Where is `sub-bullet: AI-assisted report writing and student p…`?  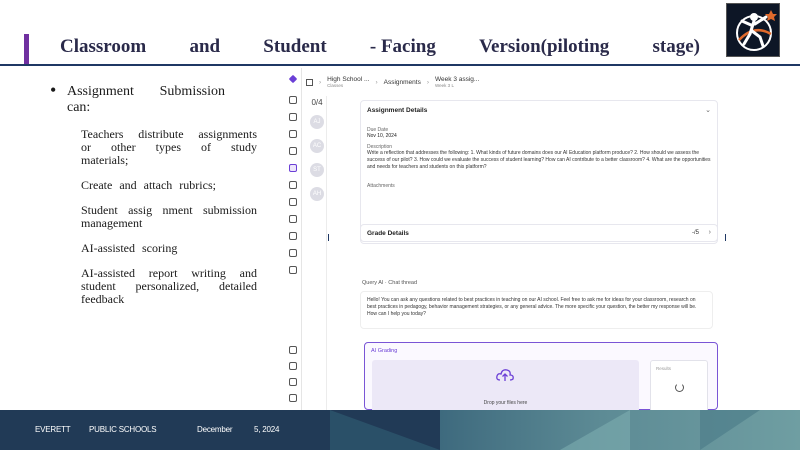
sub-bullet: AI-assisted report writing and student p… is located at coordinates (169, 286).